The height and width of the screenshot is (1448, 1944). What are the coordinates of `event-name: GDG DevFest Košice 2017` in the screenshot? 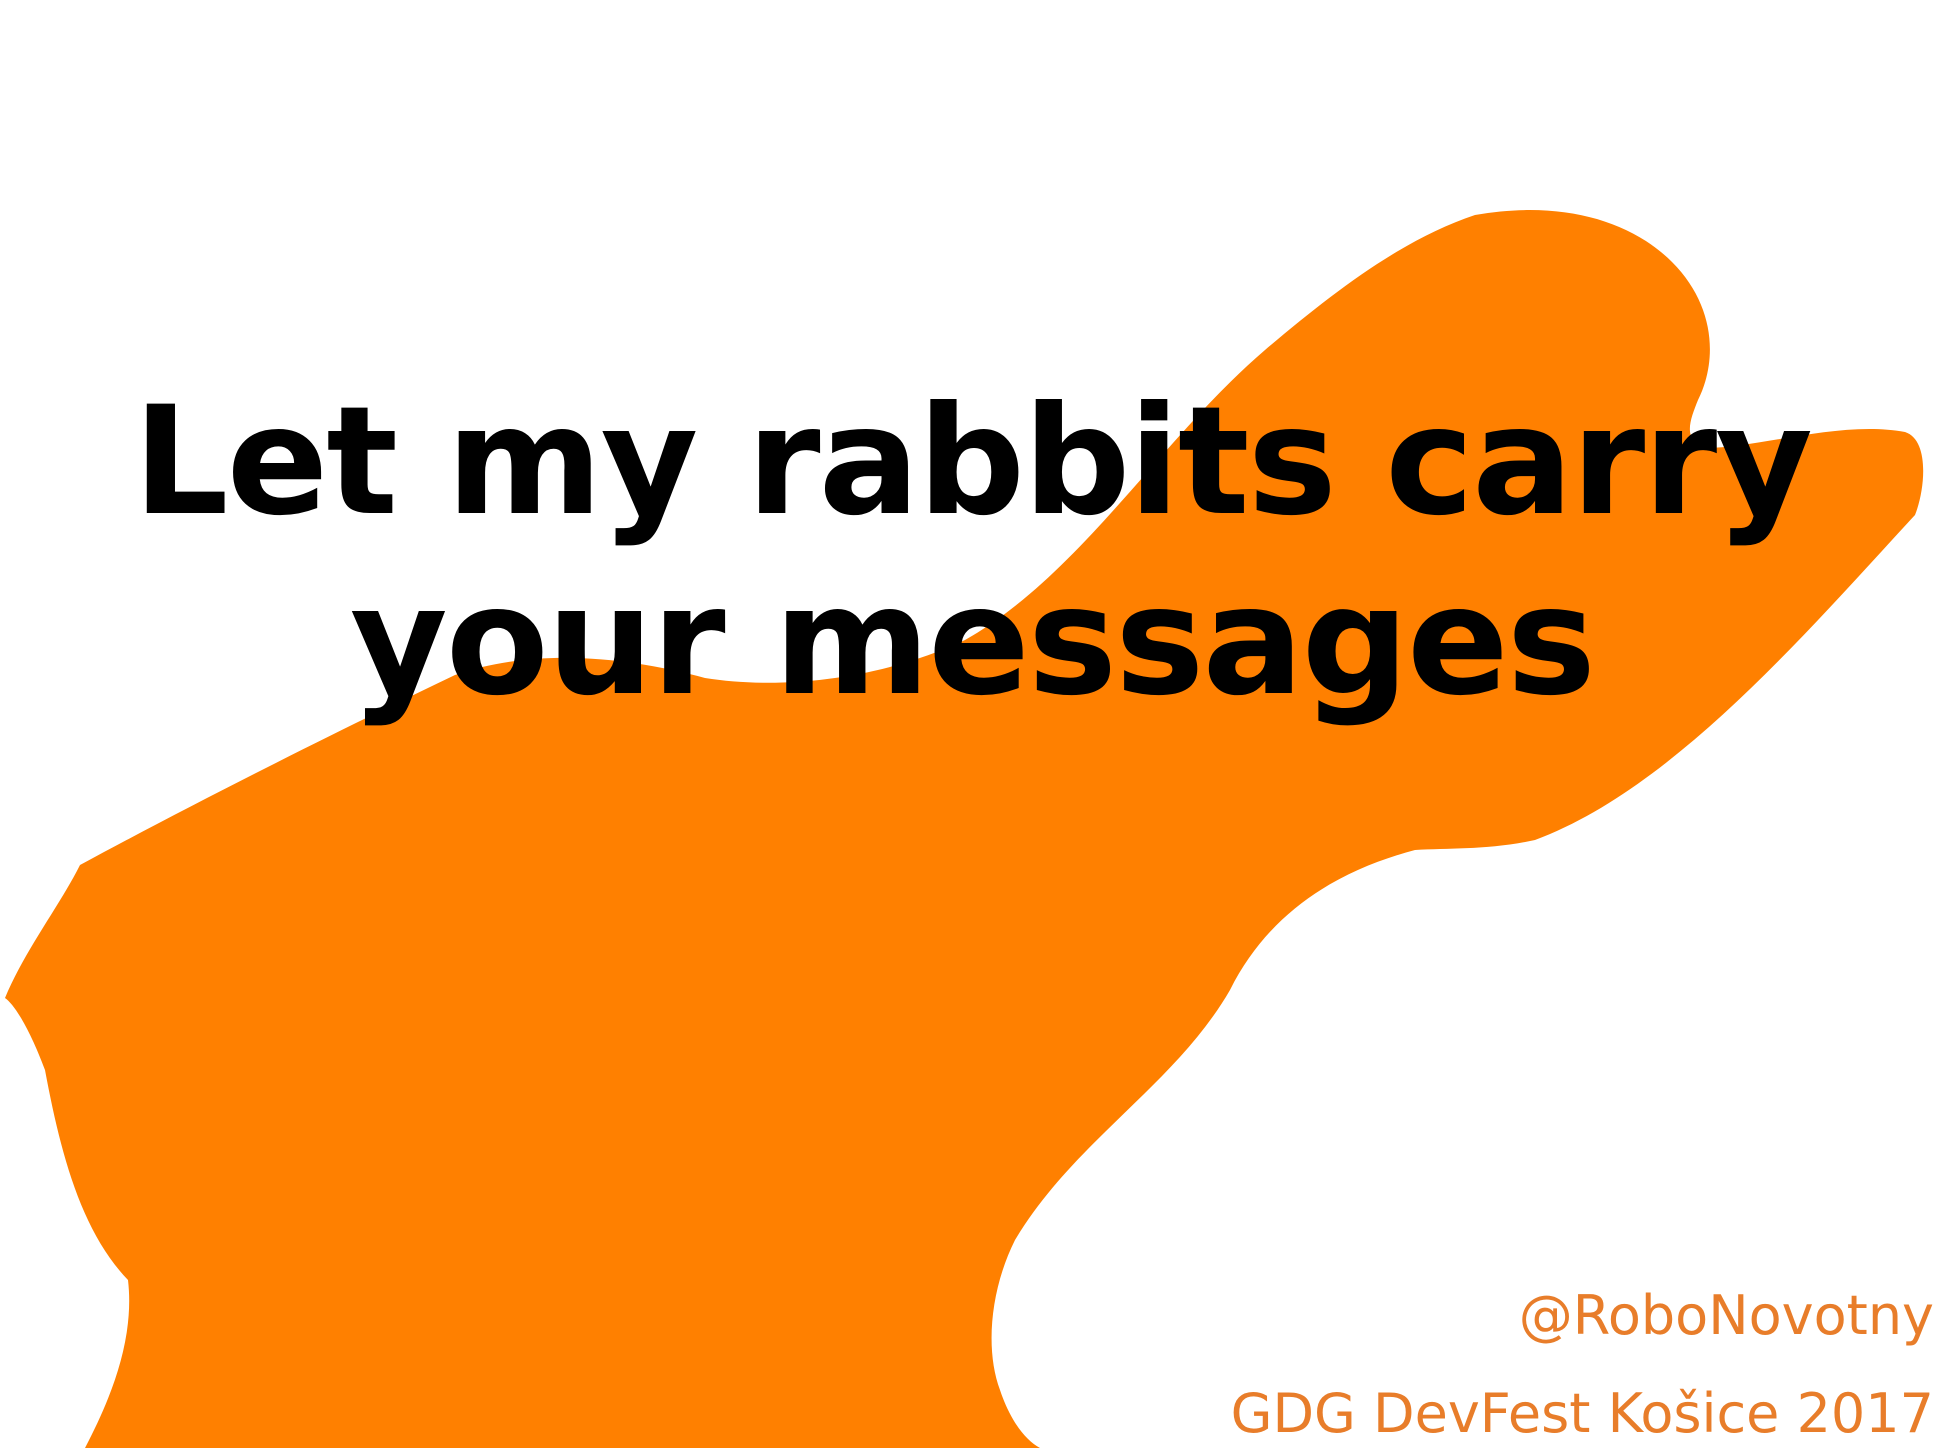 It's located at (1582, 1413).